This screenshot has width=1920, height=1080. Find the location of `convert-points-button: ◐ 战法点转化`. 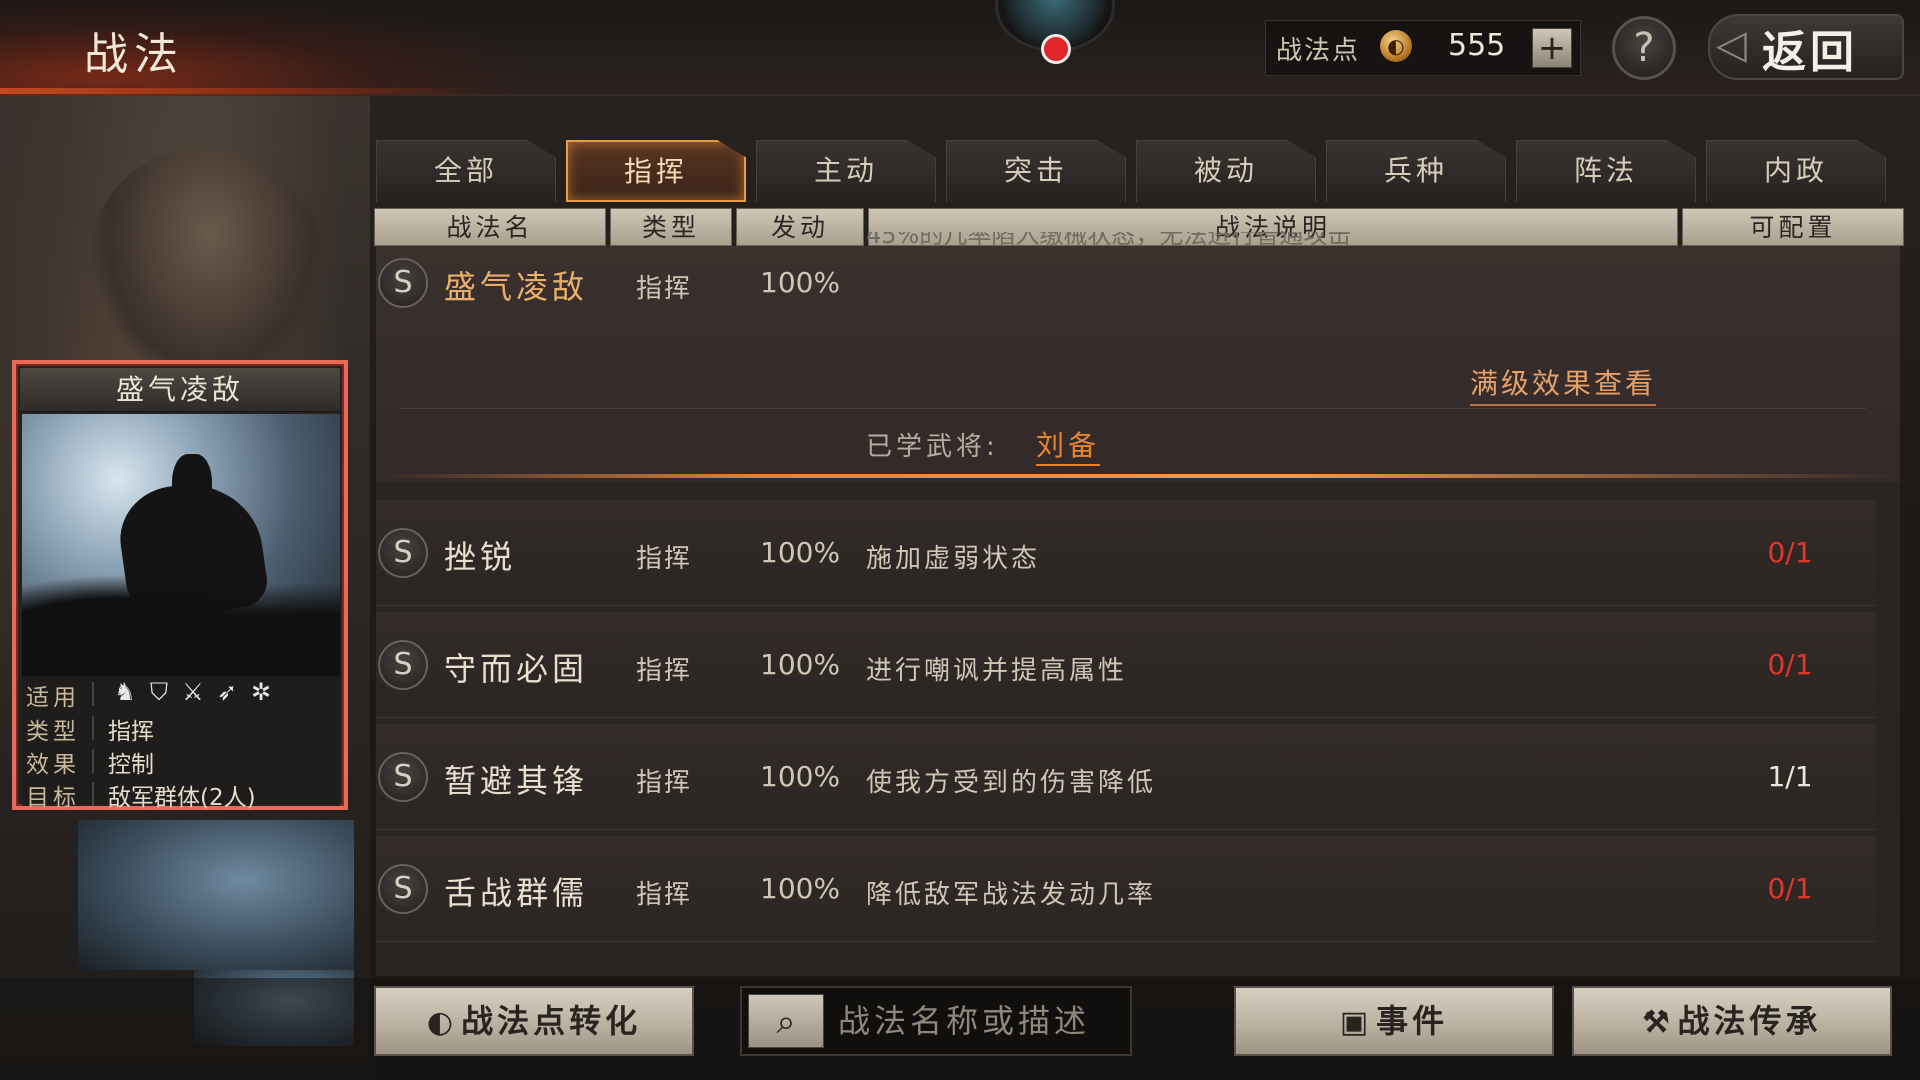

convert-points-button: ◐ 战法点转化 is located at coordinates (534, 1021).